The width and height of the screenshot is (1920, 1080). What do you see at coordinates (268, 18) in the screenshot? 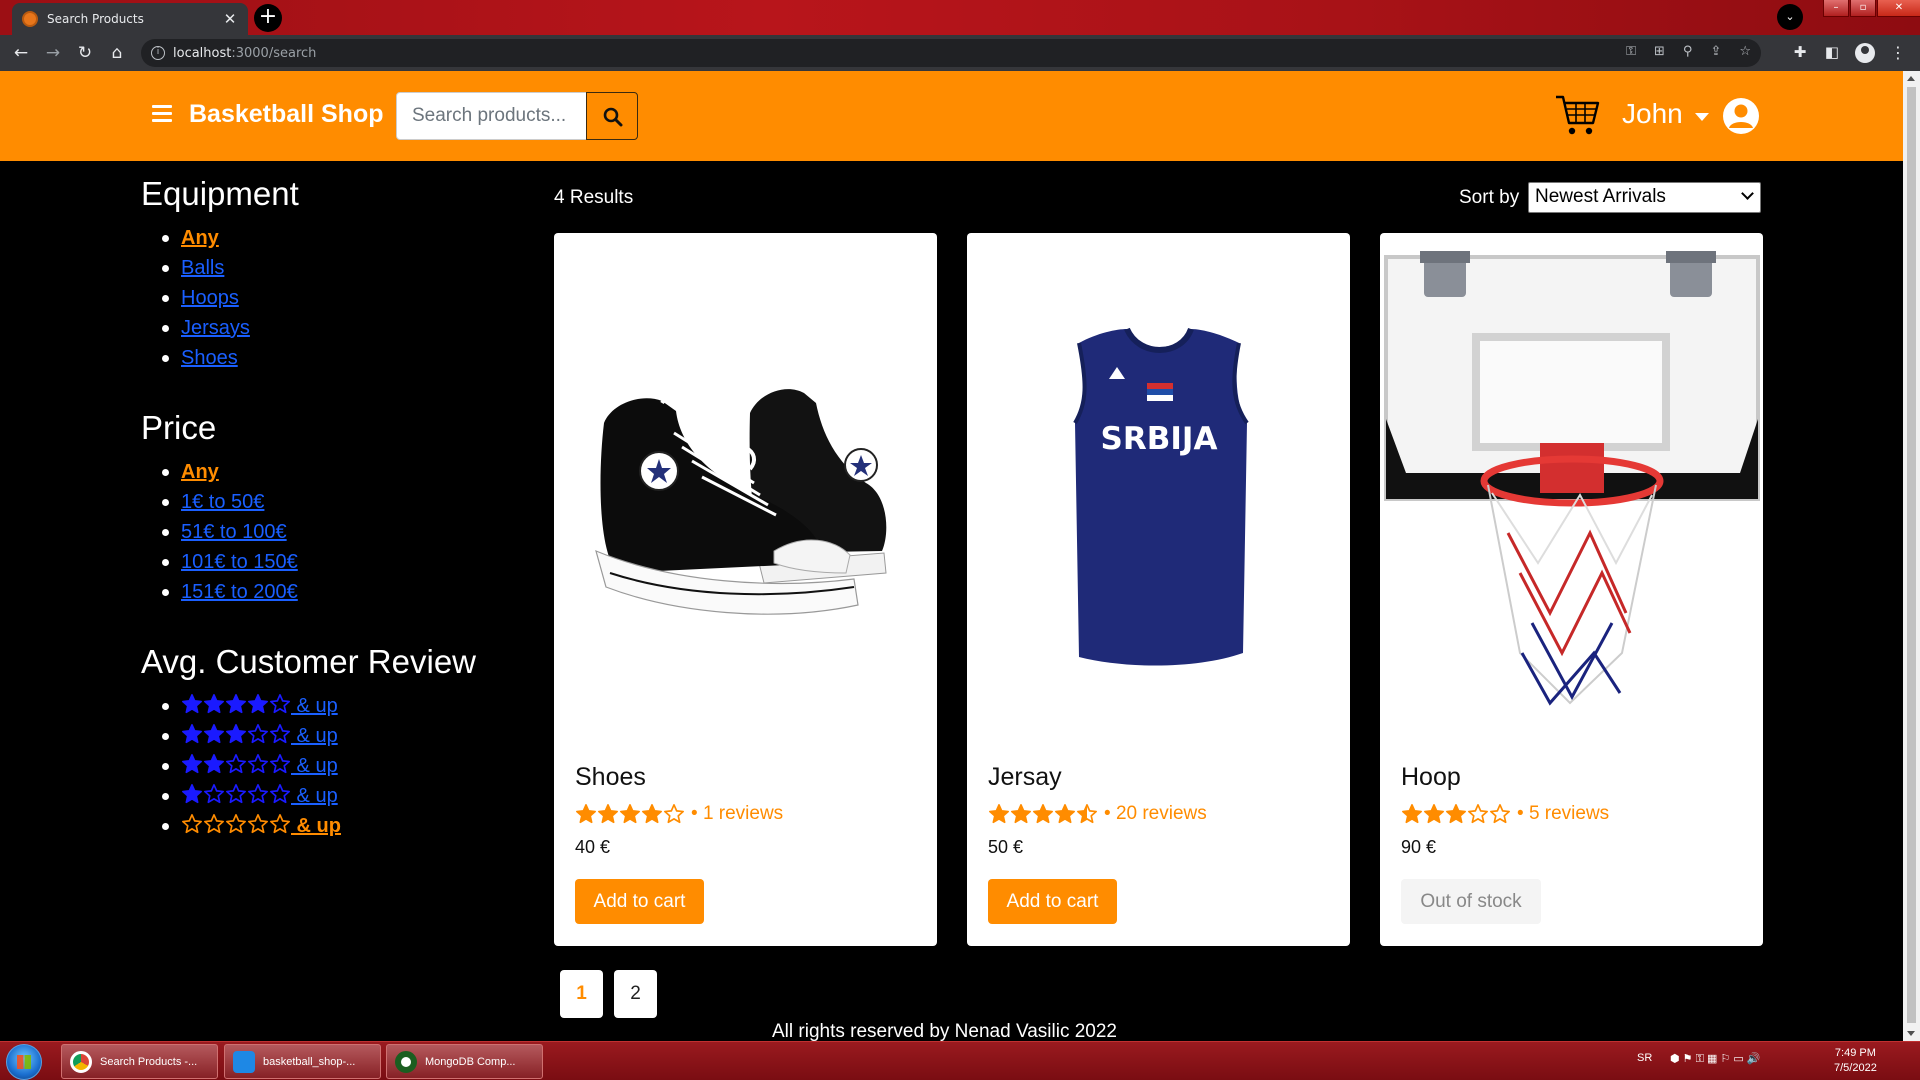
I see `new-tab-button: +` at bounding box center [268, 18].